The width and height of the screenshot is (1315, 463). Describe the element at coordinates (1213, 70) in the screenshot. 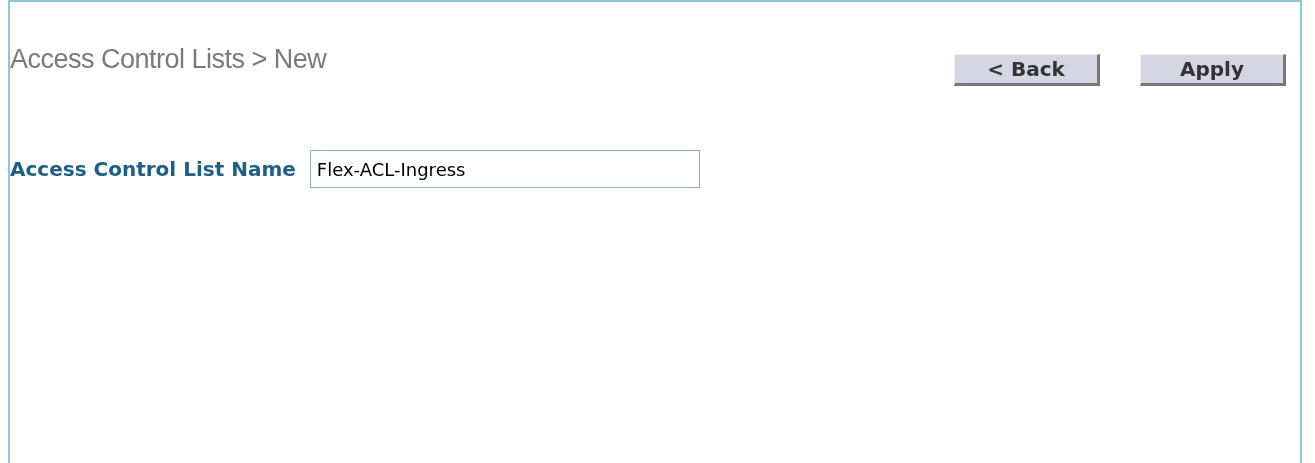

I see `toolbar-button: Apply` at that location.